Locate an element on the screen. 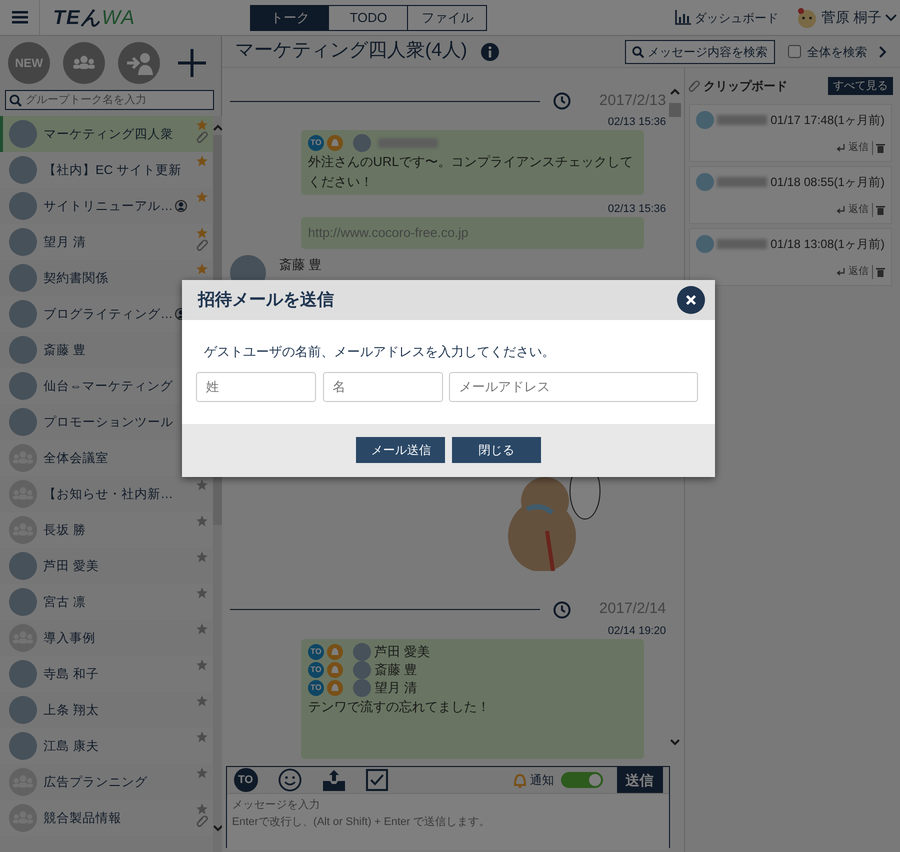  clip-time: 01/17 17:48(1ヶ月前) is located at coordinates (827, 120).